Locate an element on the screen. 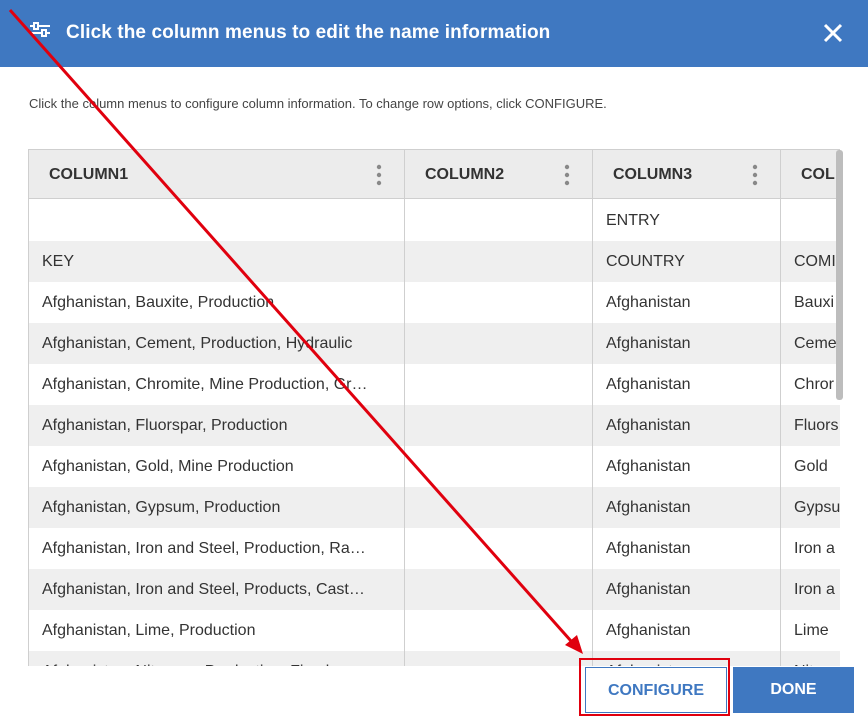 The image size is (868, 724). column-header-4: COL is located at coordinates (810, 174).